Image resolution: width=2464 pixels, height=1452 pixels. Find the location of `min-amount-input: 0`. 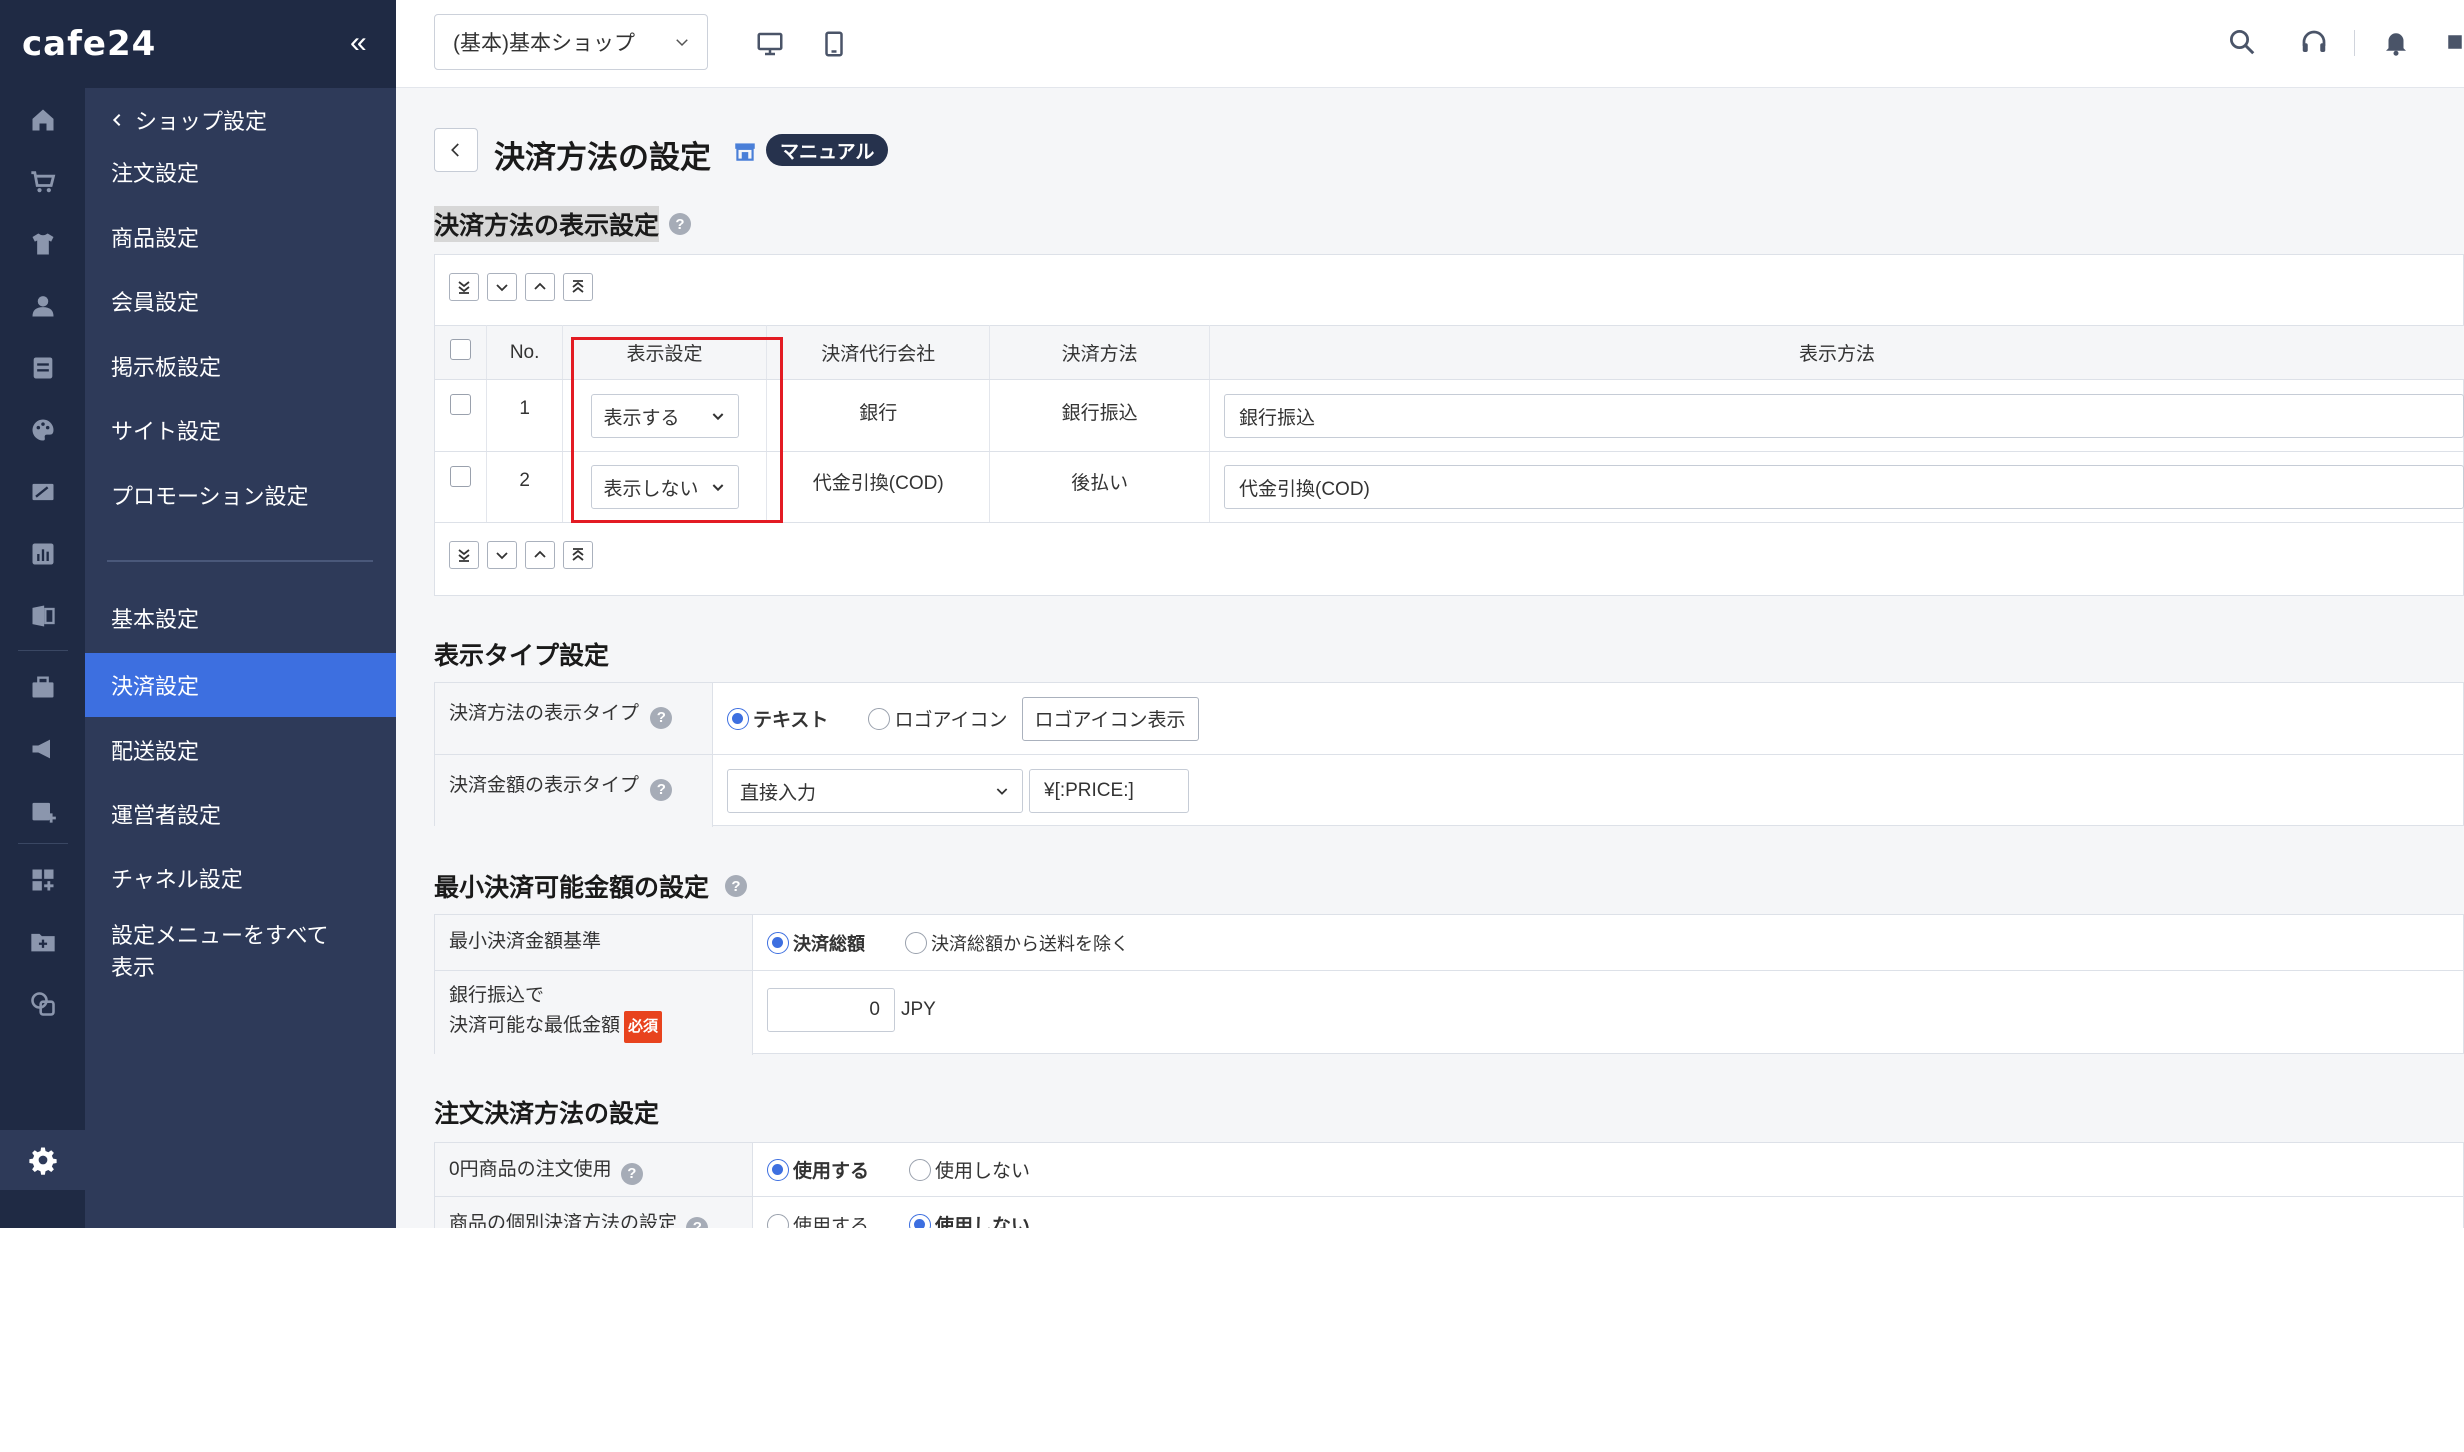

min-amount-input: 0 is located at coordinates (831, 1010).